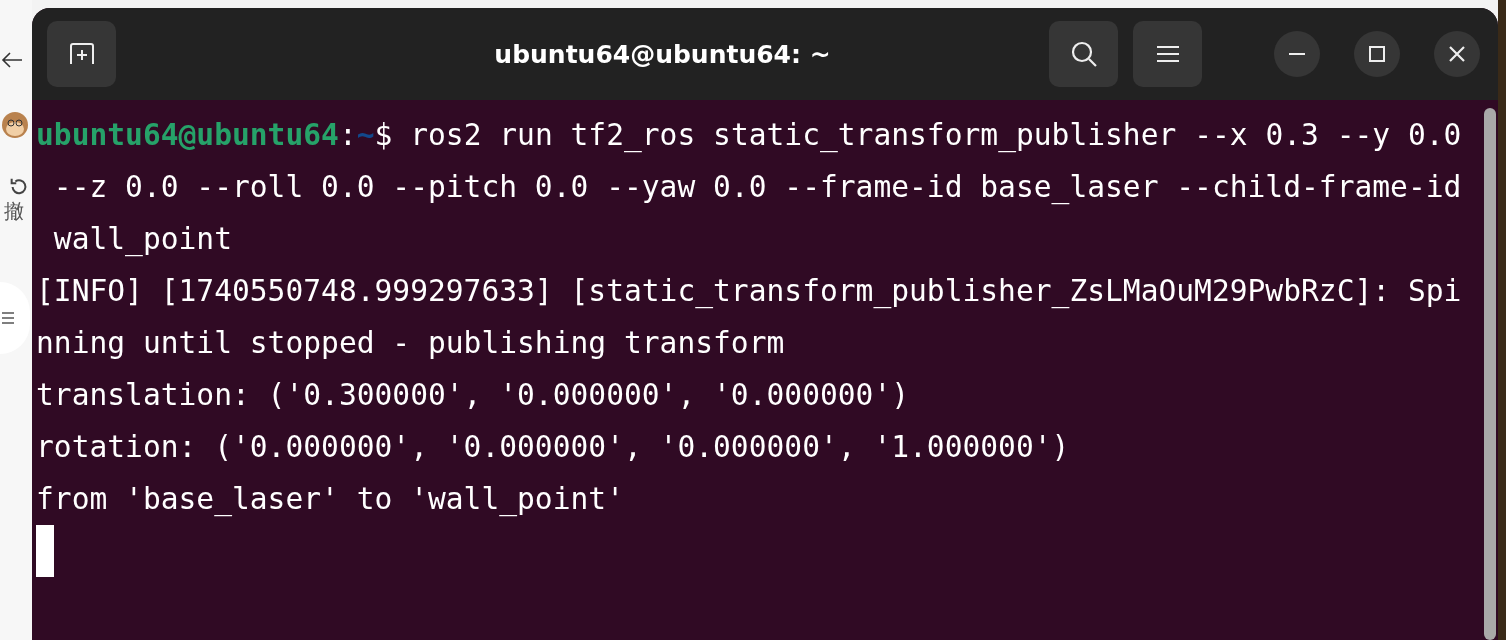 The height and width of the screenshot is (640, 1506). What do you see at coordinates (757, 188) in the screenshot?
I see `output-line: --z 0.0 --roll 0.0 --pitch 0.0 --yaw 0.0 --frame-id base_laser --child-frame-id` at bounding box center [757, 188].